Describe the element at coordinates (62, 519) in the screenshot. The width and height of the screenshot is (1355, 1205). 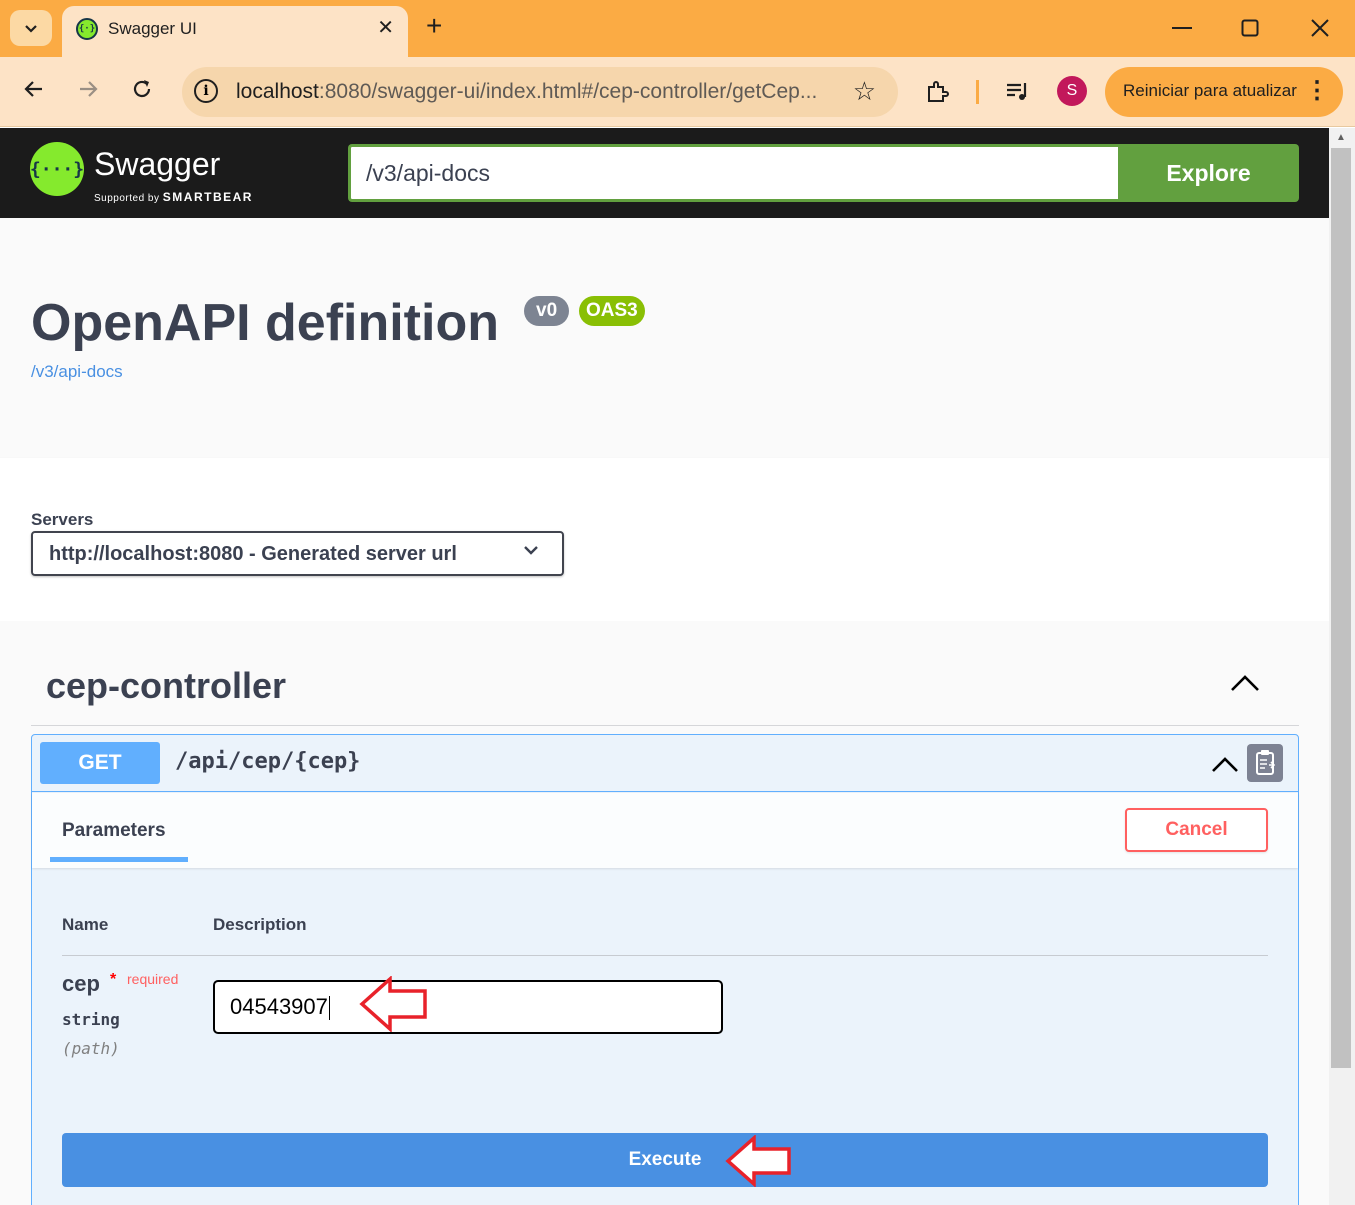
I see `servers-label: Servers` at that location.